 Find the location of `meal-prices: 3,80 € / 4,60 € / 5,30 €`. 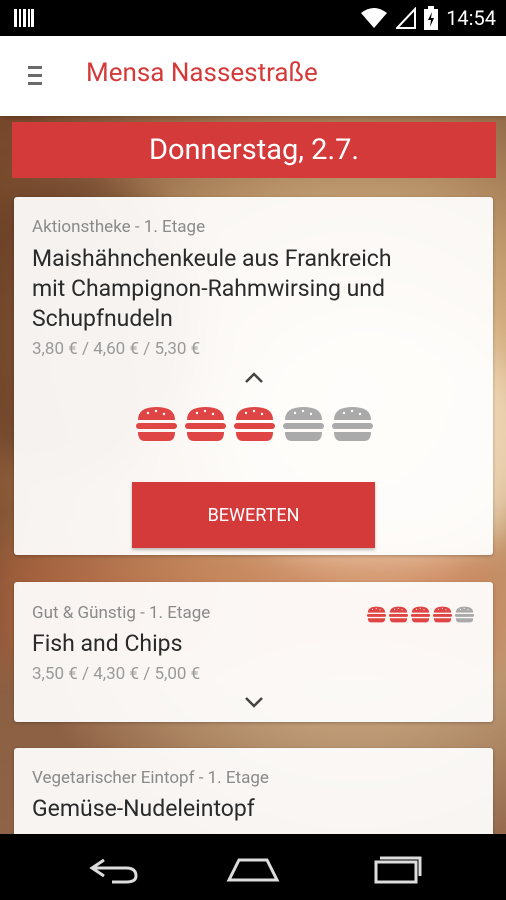

meal-prices: 3,80 € / 4,60 € / 5,30 € is located at coordinates (116, 349).